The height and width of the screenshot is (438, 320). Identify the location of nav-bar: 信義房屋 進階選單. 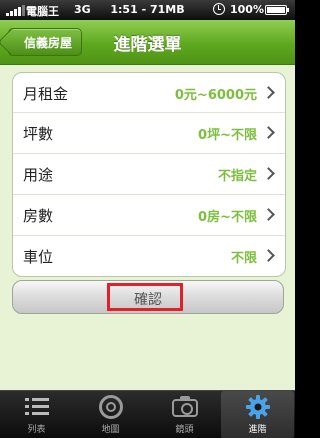
(147, 42).